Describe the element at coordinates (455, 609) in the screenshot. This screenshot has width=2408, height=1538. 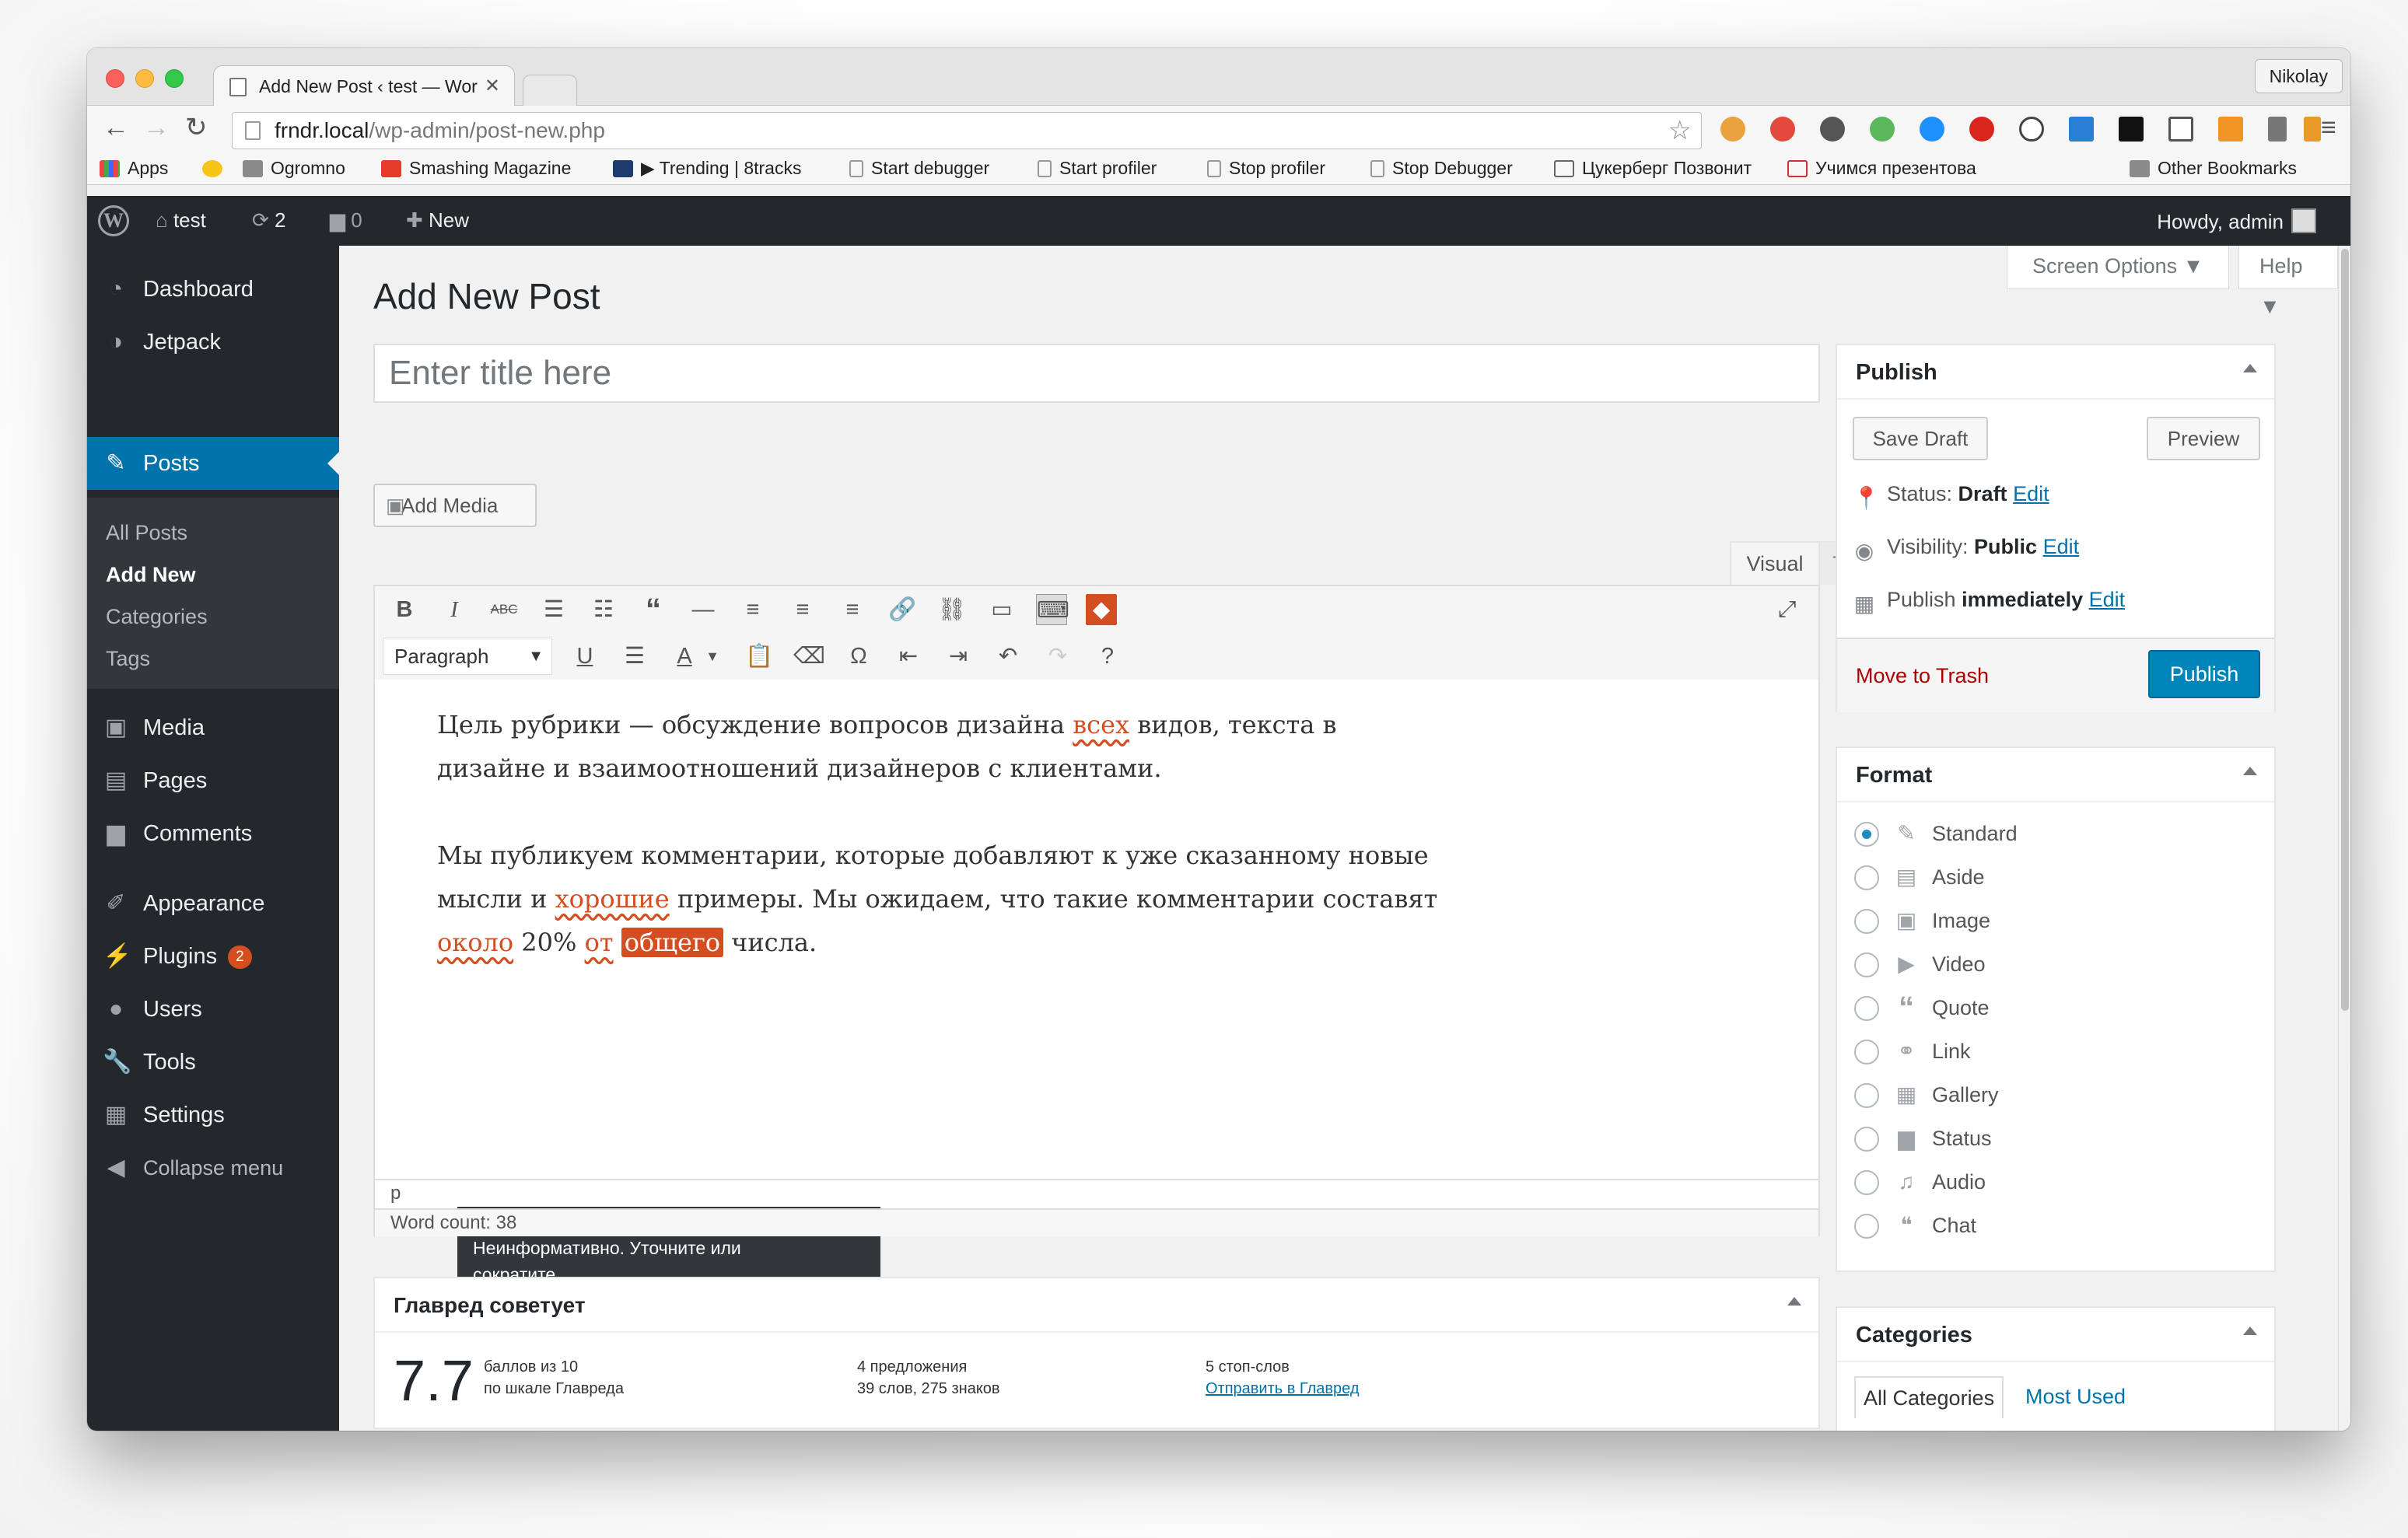
I see `italic-icon: I` at that location.